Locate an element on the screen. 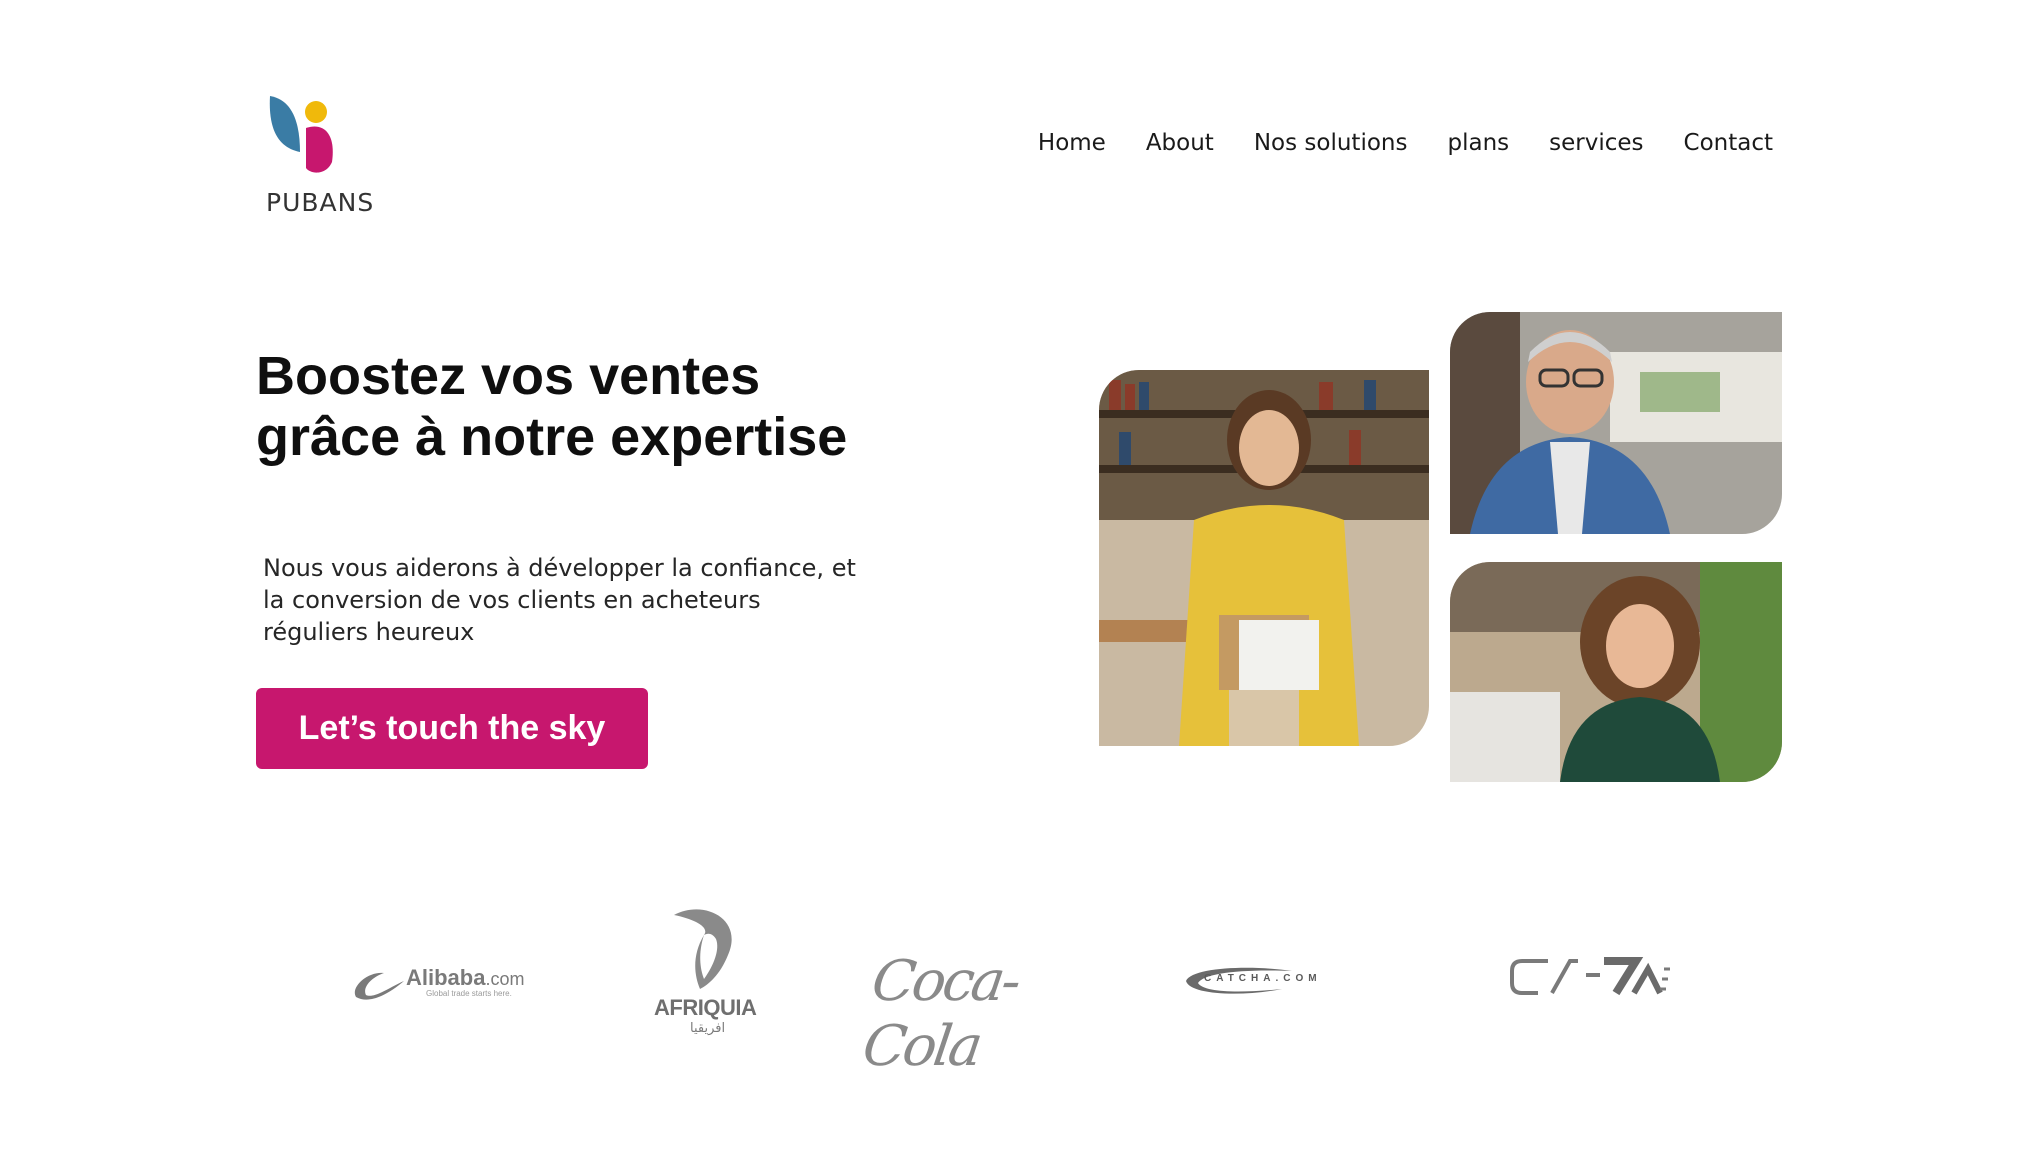  coca-cola-logo: Coca-Cola is located at coordinates (963, 1012).